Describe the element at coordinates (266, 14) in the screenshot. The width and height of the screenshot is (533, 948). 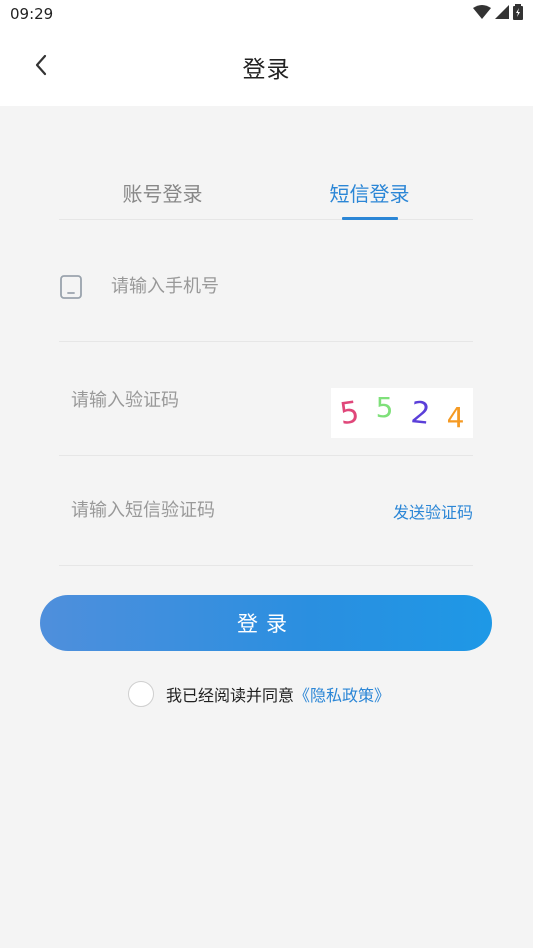
I see `status-bar: 09:29` at that location.